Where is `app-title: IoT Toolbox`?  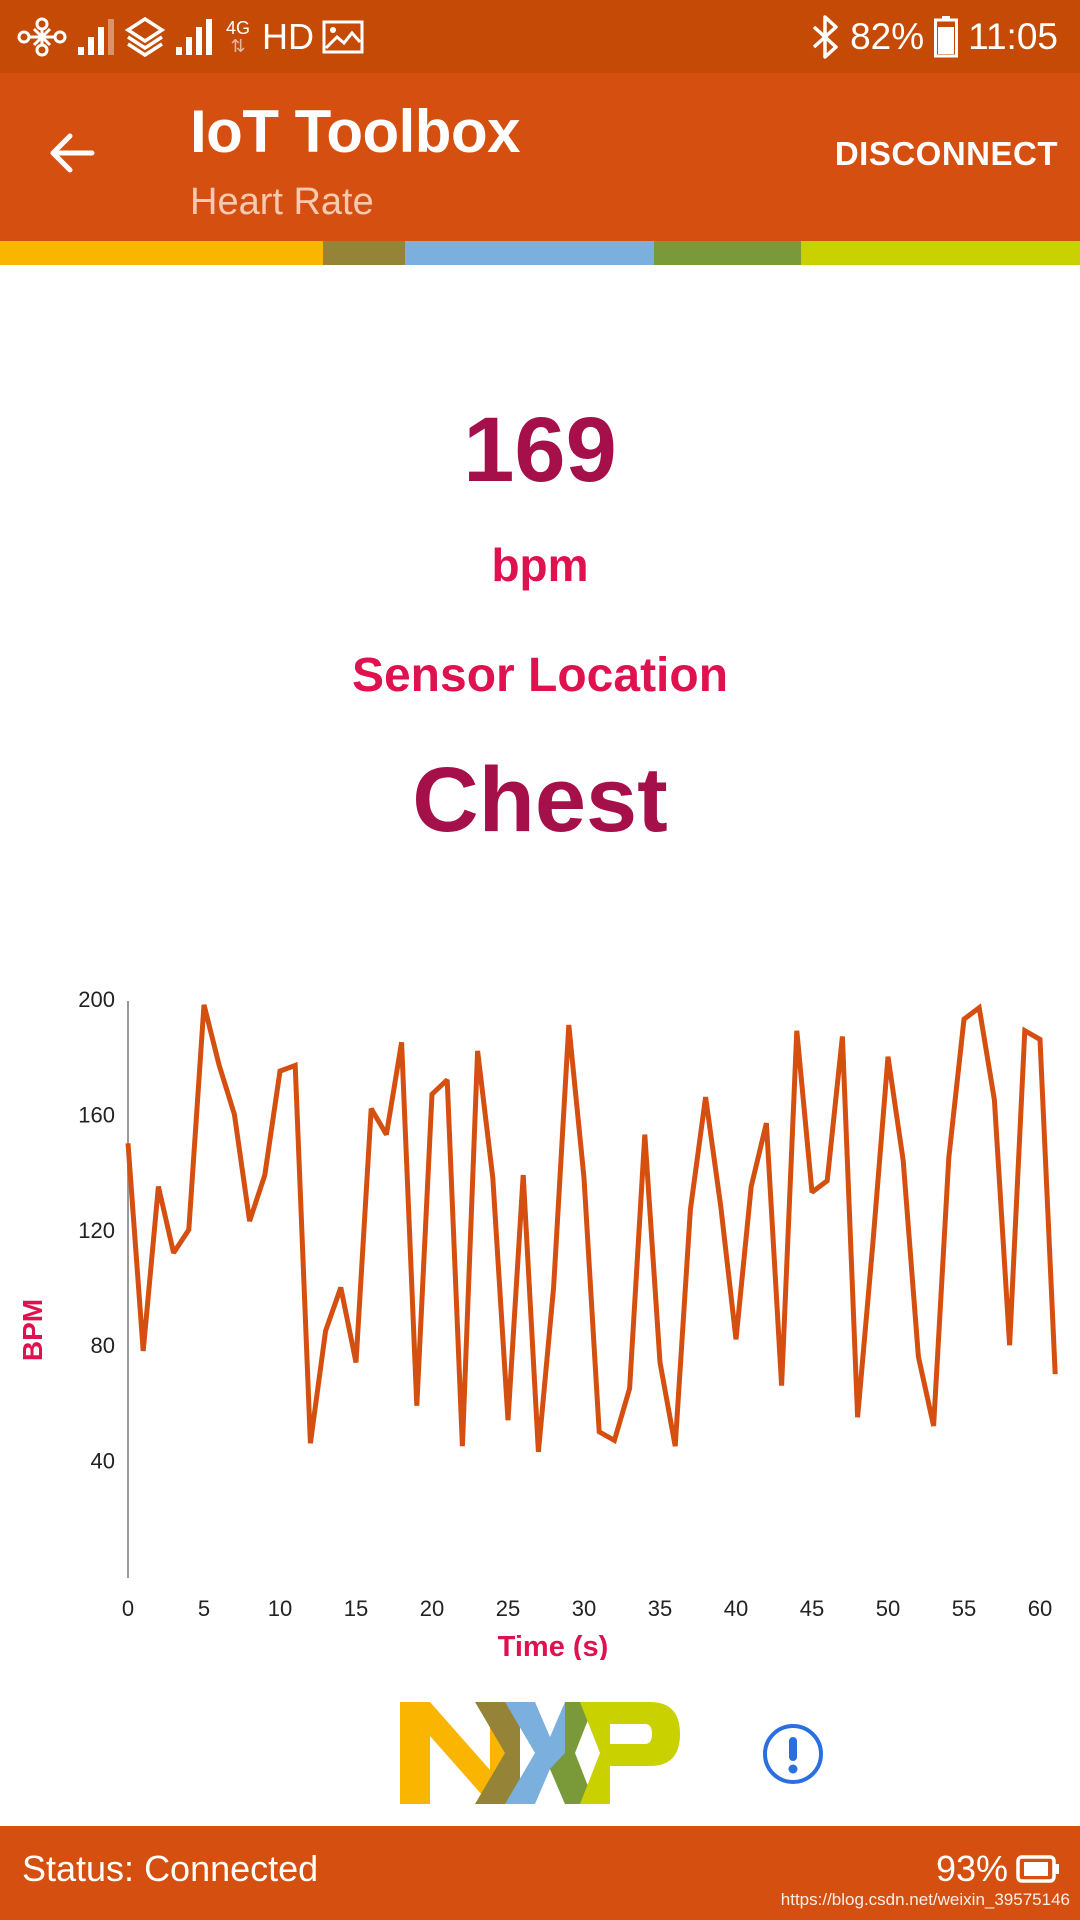 app-title: IoT Toolbox is located at coordinates (355, 131).